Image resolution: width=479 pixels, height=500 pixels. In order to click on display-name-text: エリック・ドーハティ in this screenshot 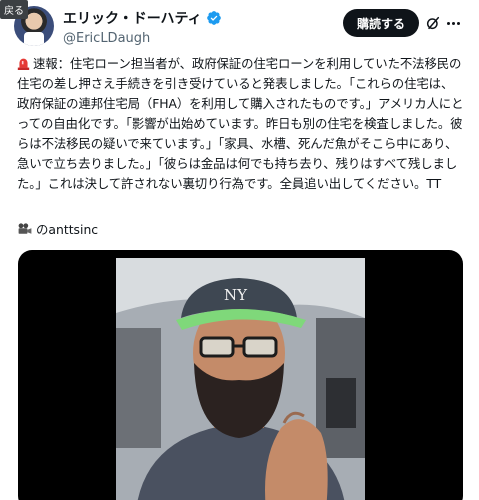, I will do `click(132, 18)`.